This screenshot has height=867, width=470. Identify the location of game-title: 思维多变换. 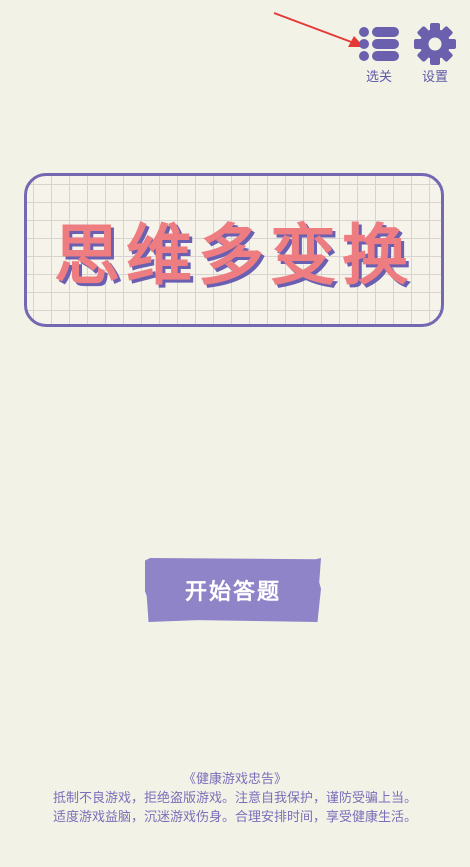
(234, 255).